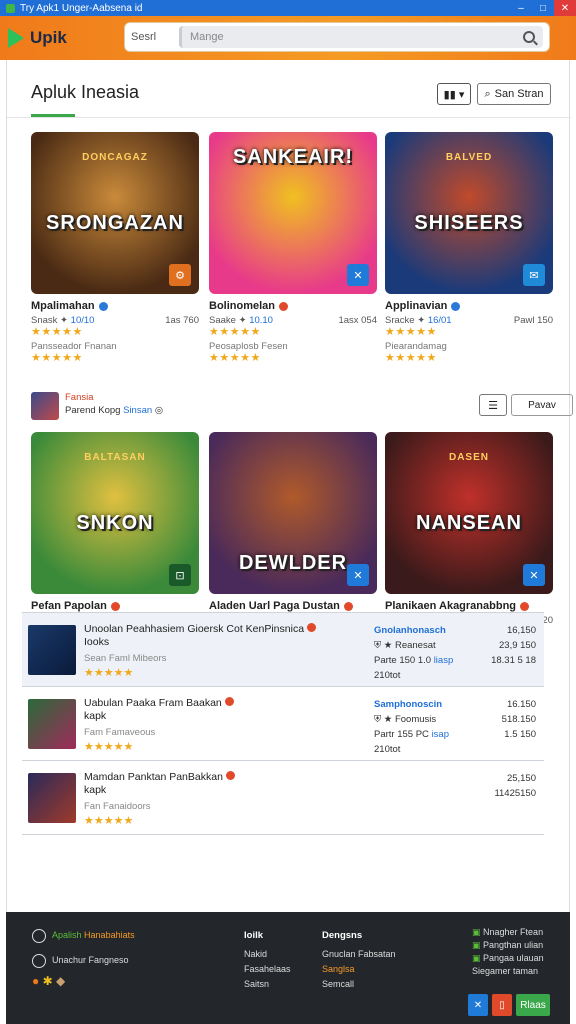 This screenshot has height=1024, width=576. Describe the element at coordinates (115, 223) in the screenshot. I see `game-art-title: SRONGAZAN` at that location.